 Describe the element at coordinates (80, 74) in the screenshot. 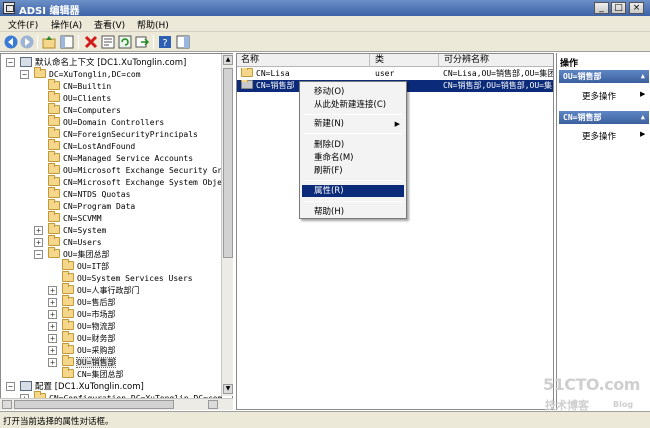

I see `tree-item-domain: − DC=XuTonglin,DC=com` at that location.